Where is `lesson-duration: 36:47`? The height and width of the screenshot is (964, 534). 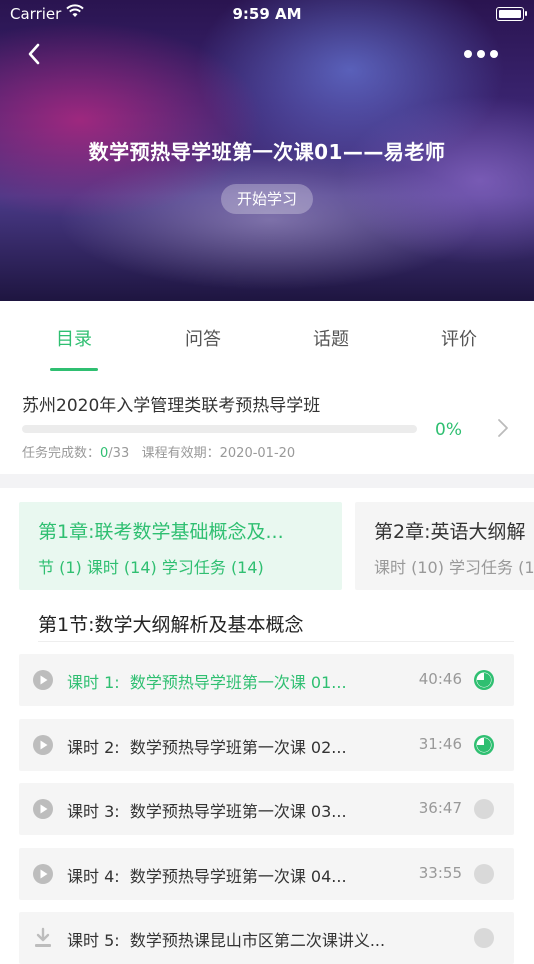
lesson-duration: 36:47 is located at coordinates (440, 808).